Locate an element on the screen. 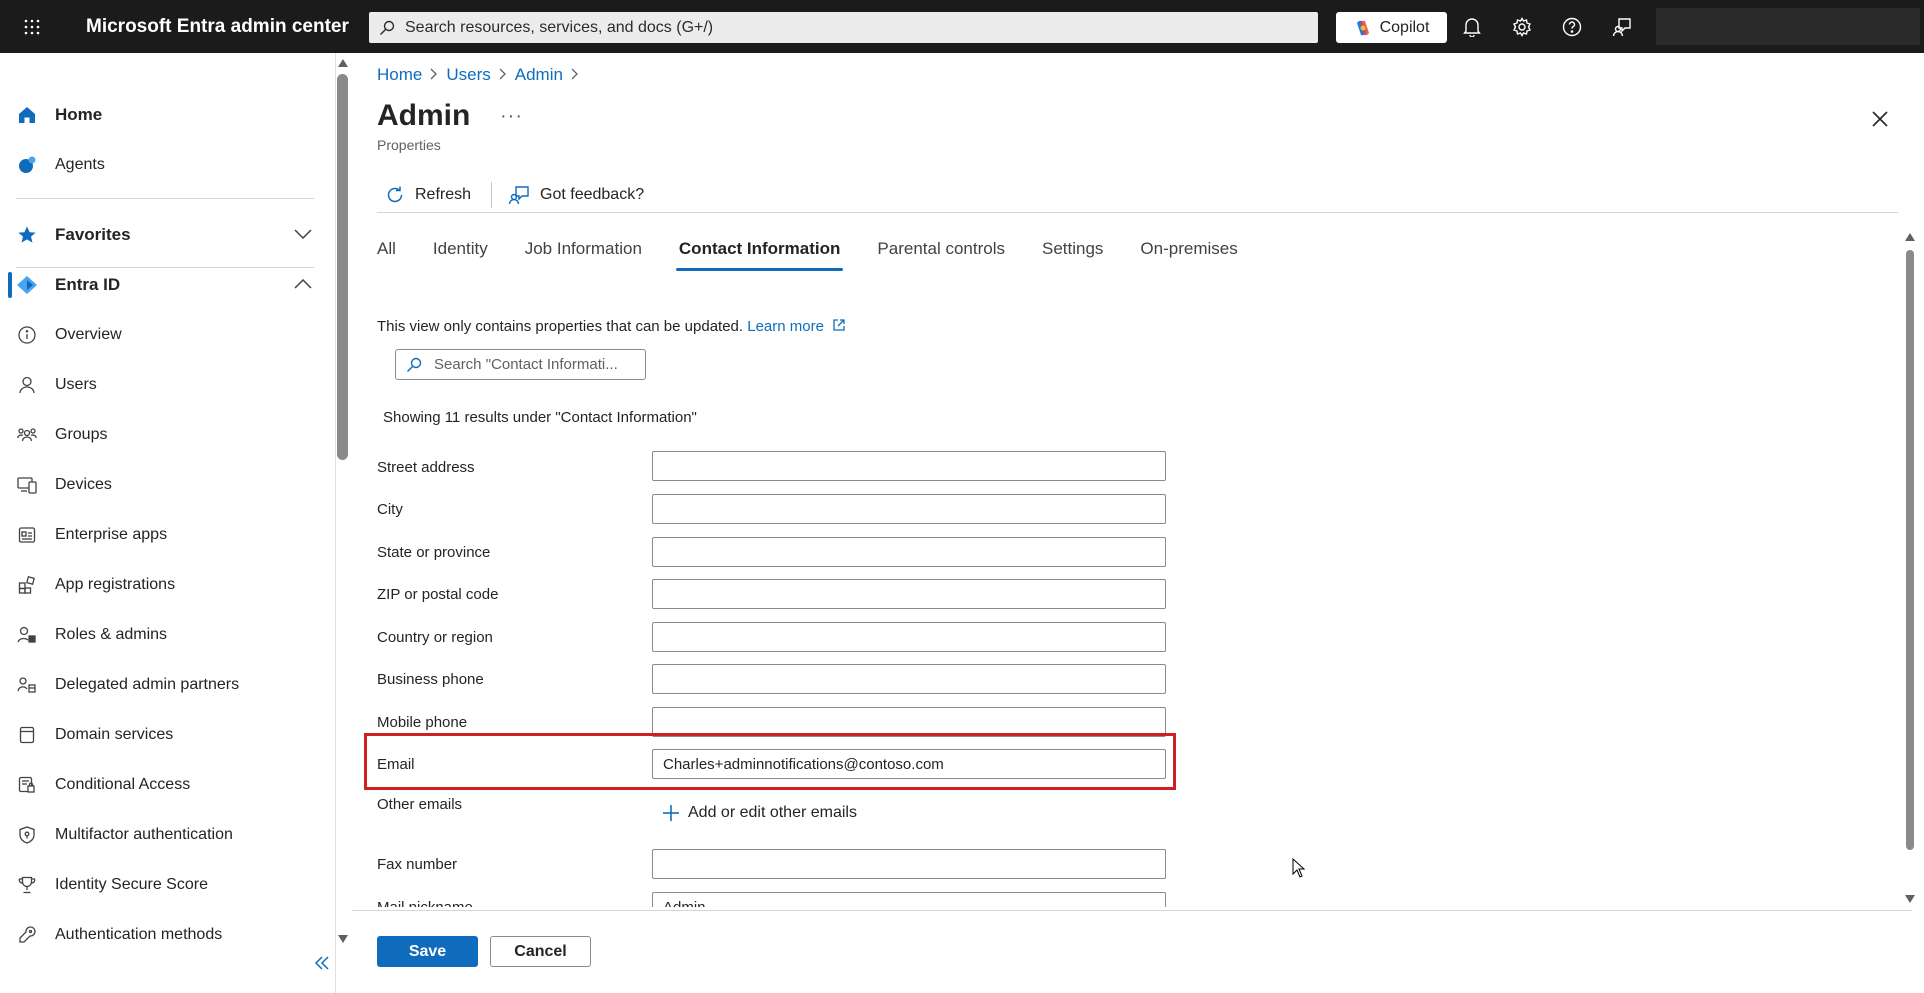 This screenshot has width=1924, height=993. shield-icon is located at coordinates (27, 835).